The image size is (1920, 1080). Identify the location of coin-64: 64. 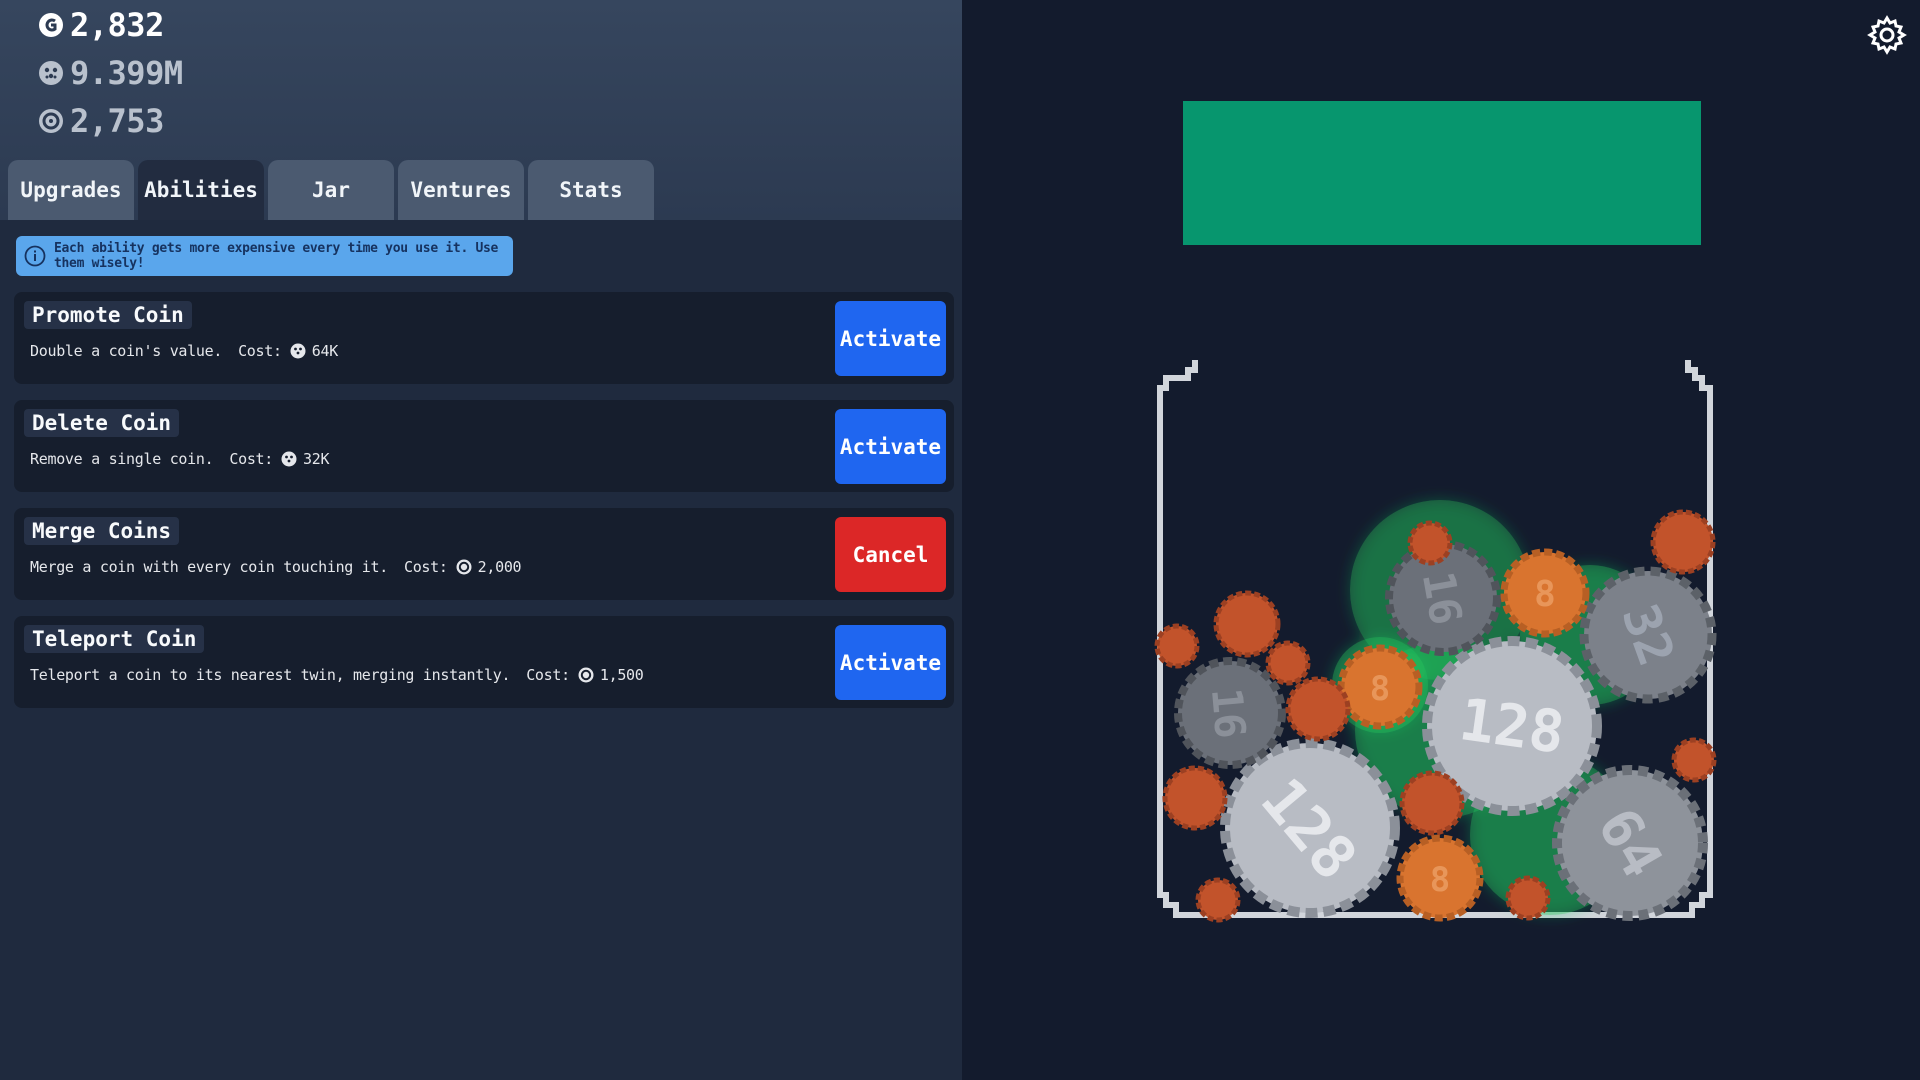
(1630, 843).